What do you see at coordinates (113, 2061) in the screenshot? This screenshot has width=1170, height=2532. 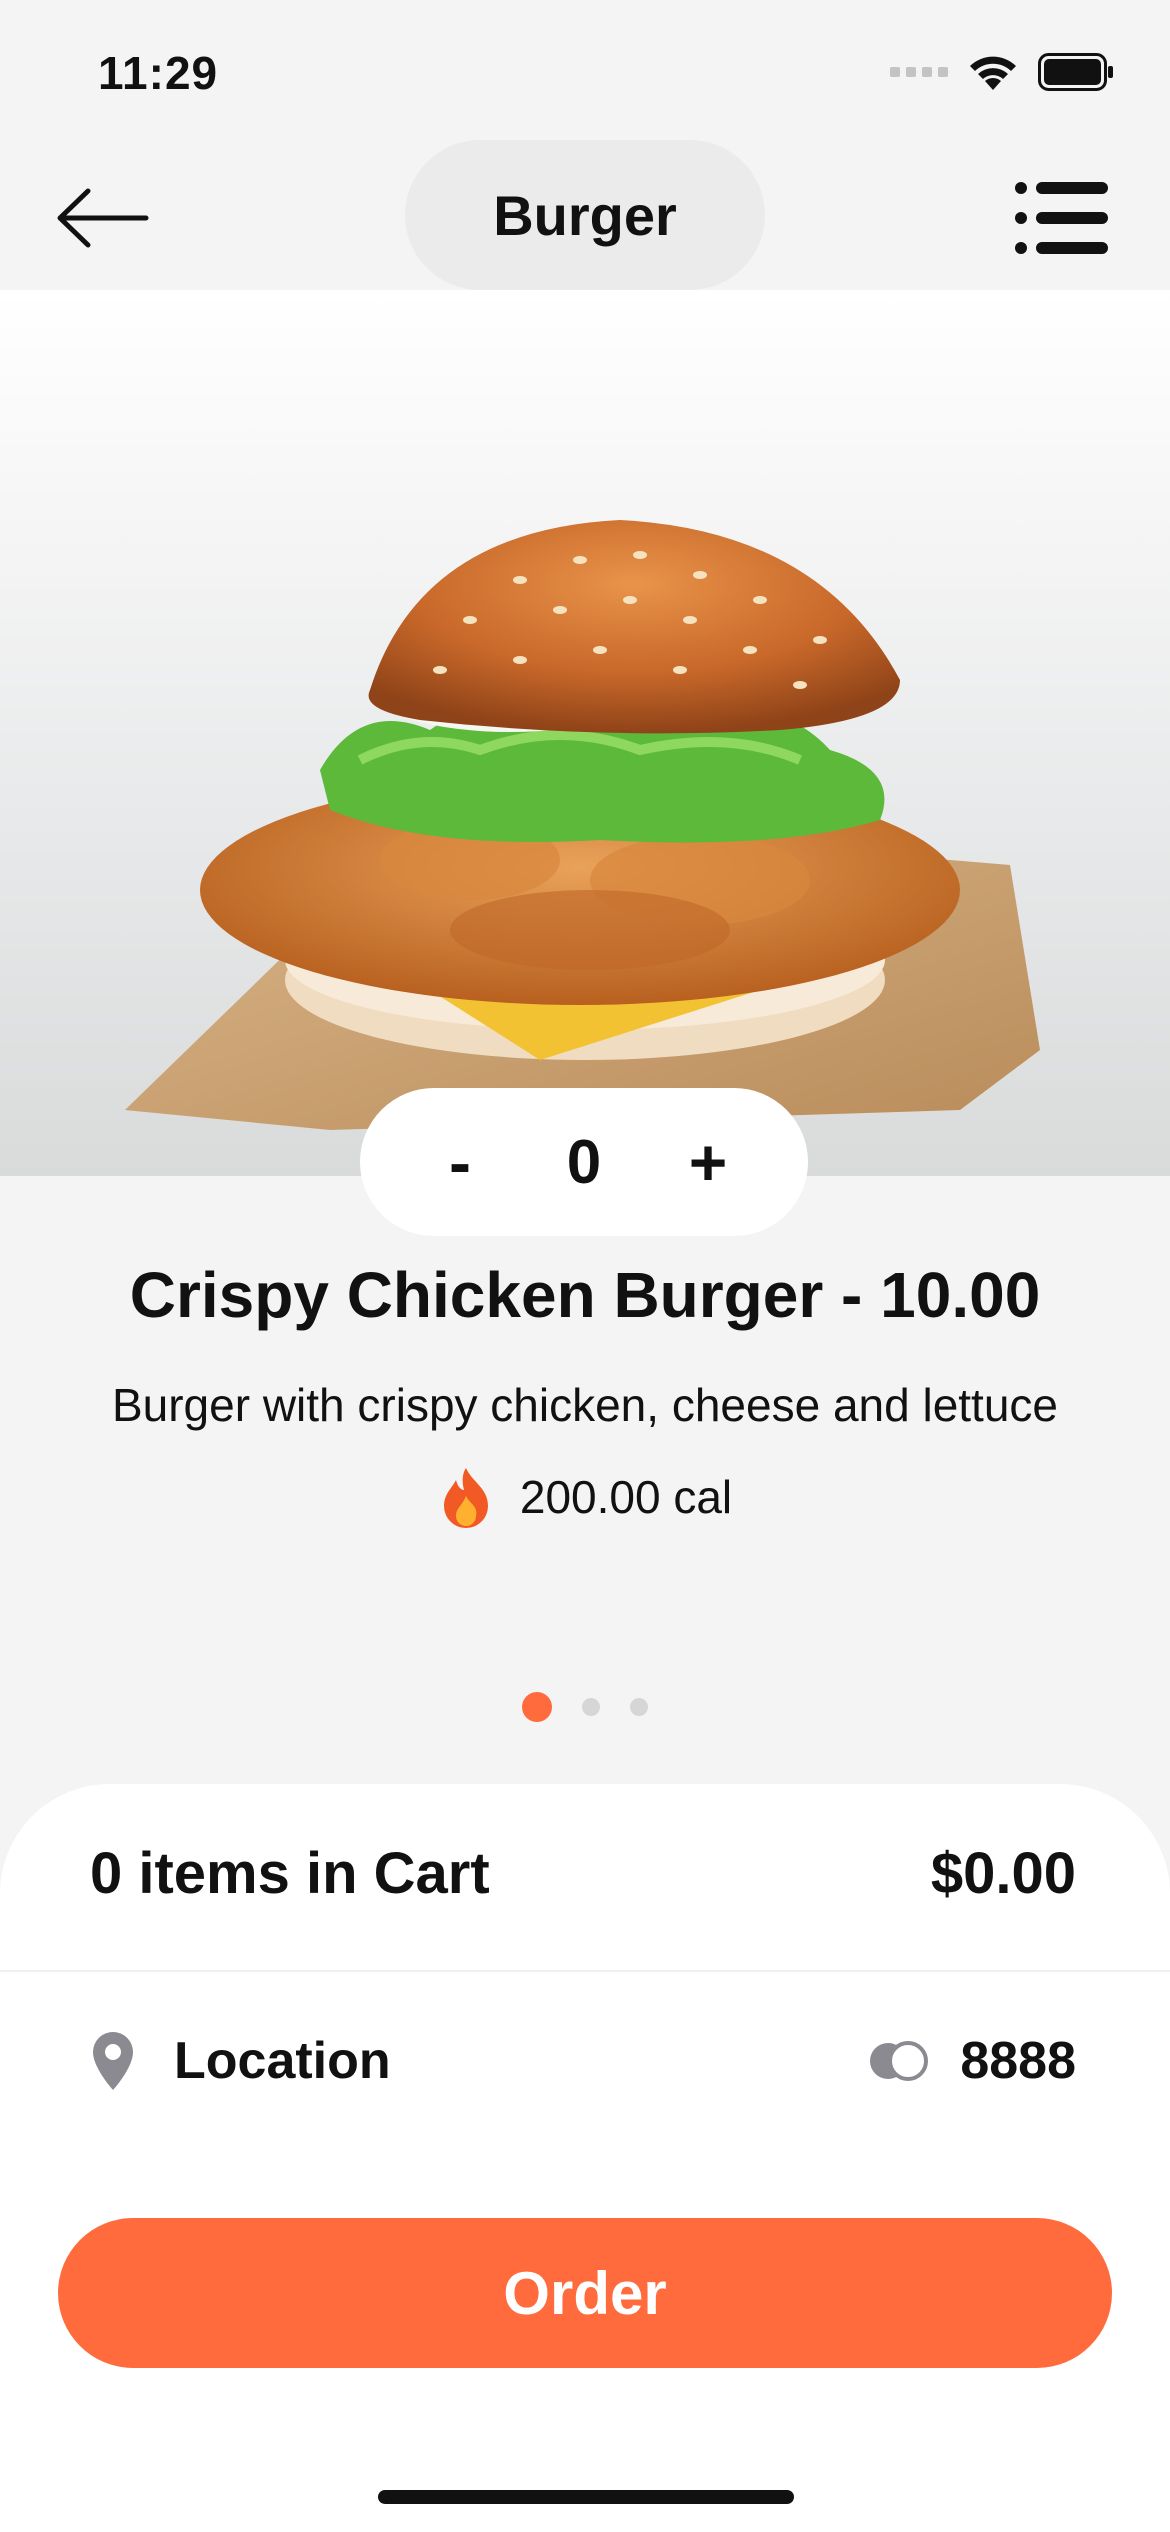 I see `location-pin-icon` at bounding box center [113, 2061].